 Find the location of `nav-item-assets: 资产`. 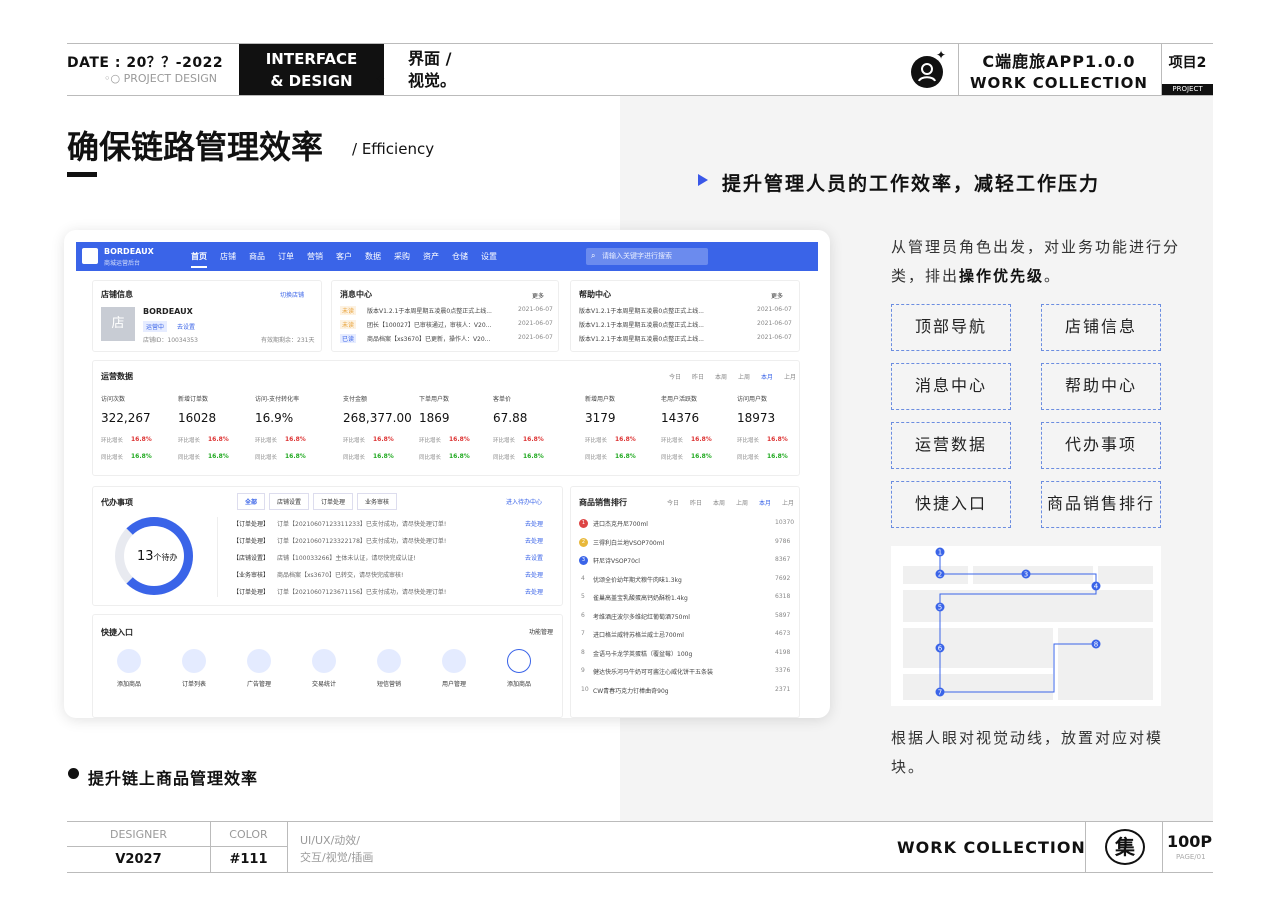

nav-item-assets: 资产 is located at coordinates (431, 256).